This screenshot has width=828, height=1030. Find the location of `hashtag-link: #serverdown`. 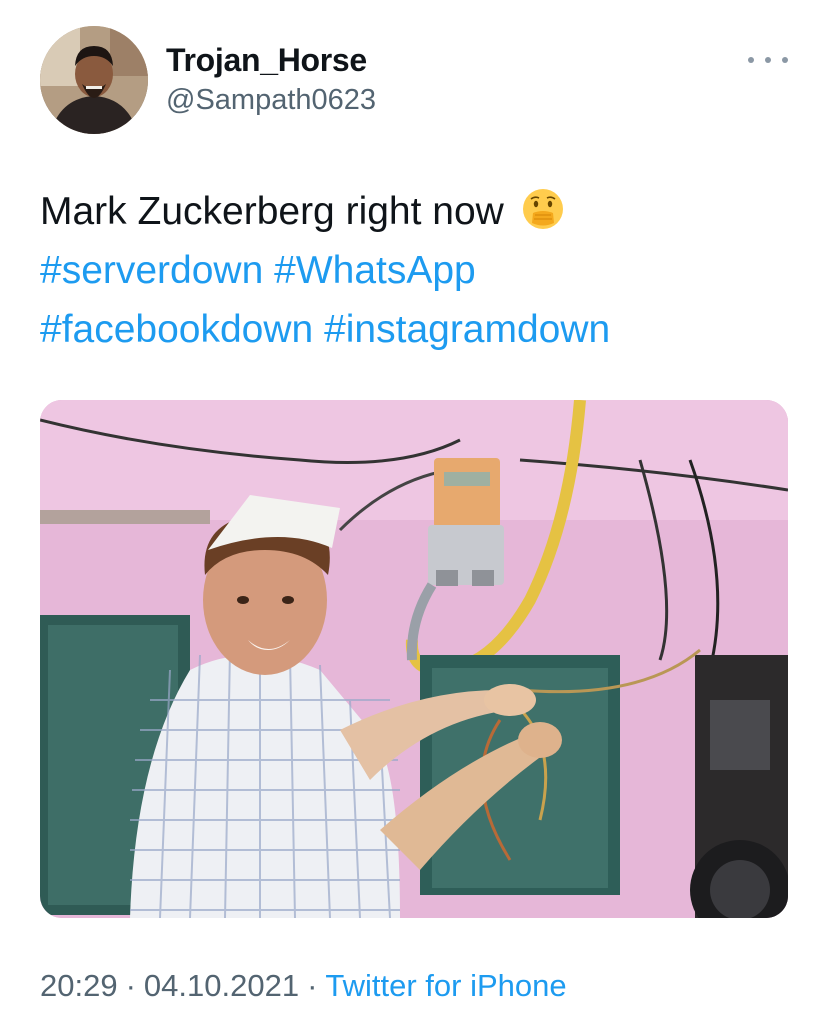

hashtag-link: #serverdown is located at coordinates (151, 270).